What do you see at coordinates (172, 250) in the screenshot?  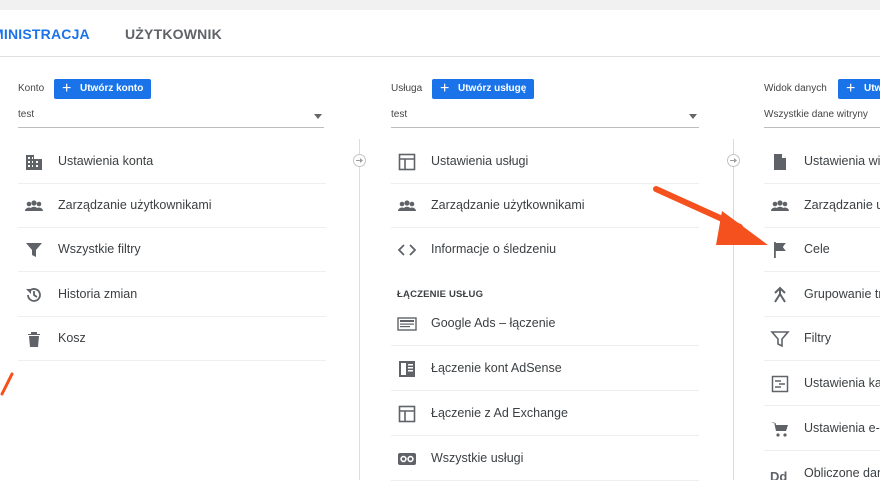 I see `menu-item-all-filters: Wszystkie filtry` at bounding box center [172, 250].